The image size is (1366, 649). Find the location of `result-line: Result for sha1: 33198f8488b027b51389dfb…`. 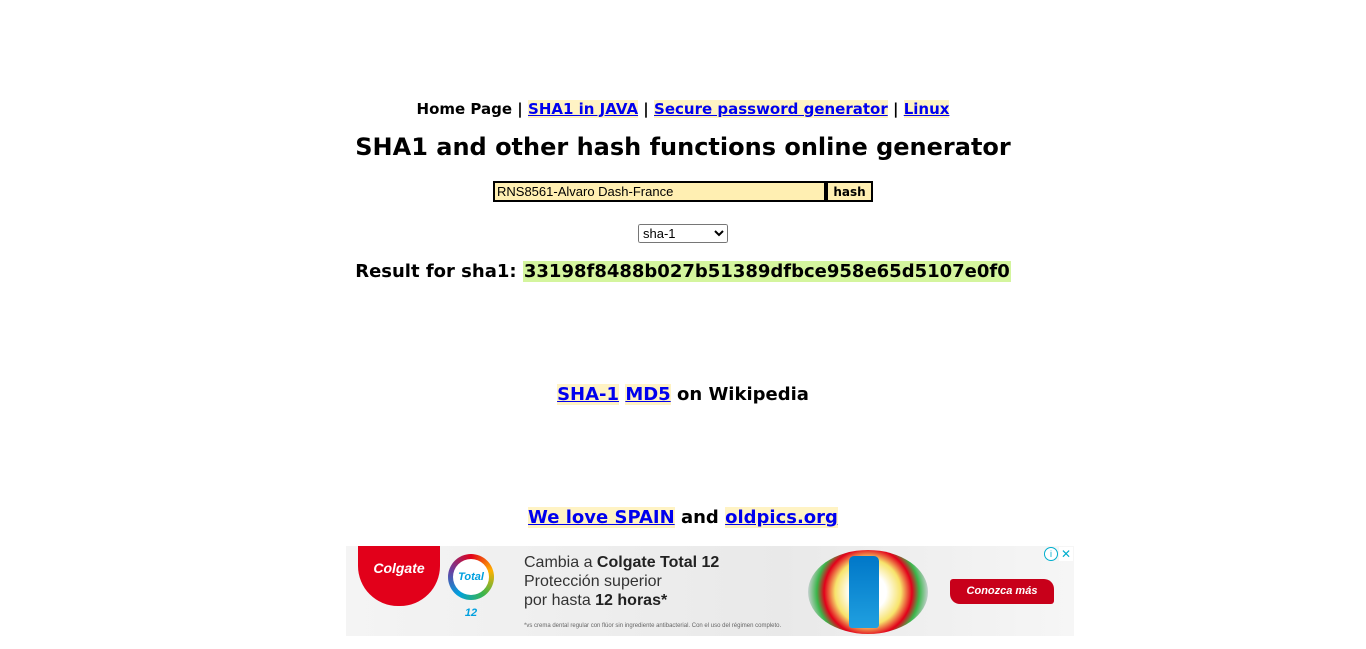

result-line: Result for sha1: 33198f8488b027b51389dfb… is located at coordinates (683, 272).